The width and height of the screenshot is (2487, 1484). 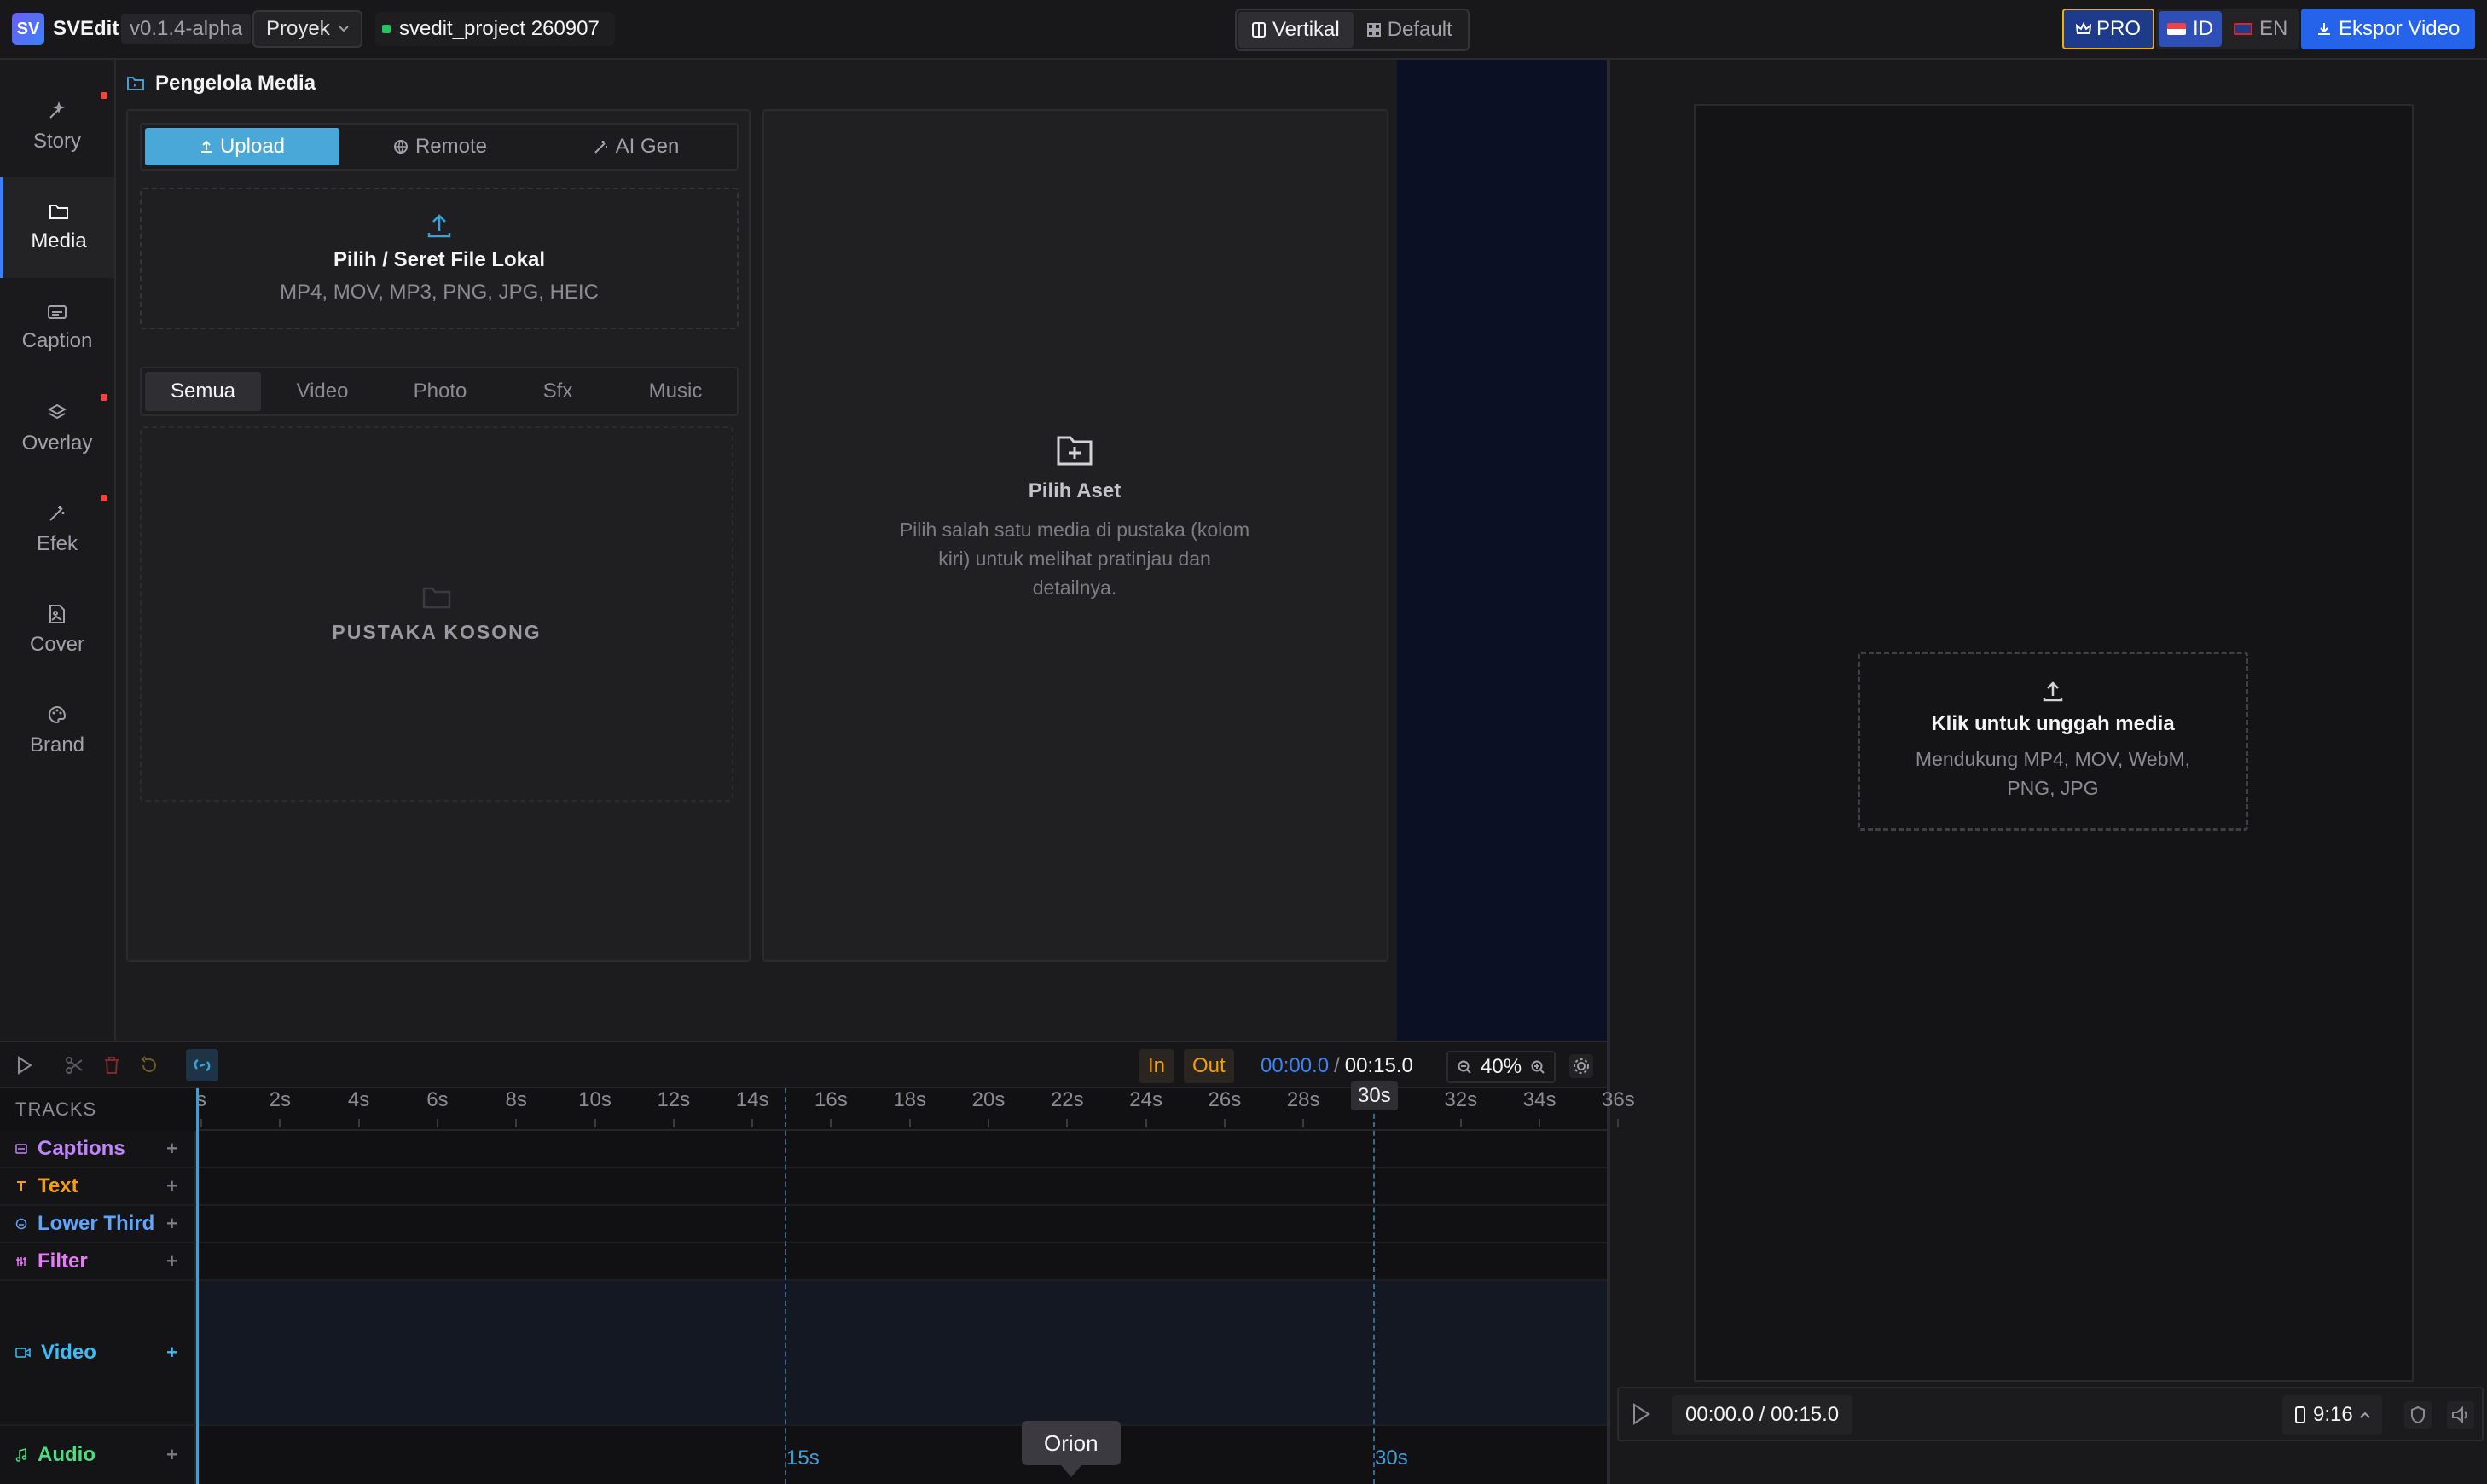 What do you see at coordinates (135, 83) in the screenshot?
I see `folder-icon` at bounding box center [135, 83].